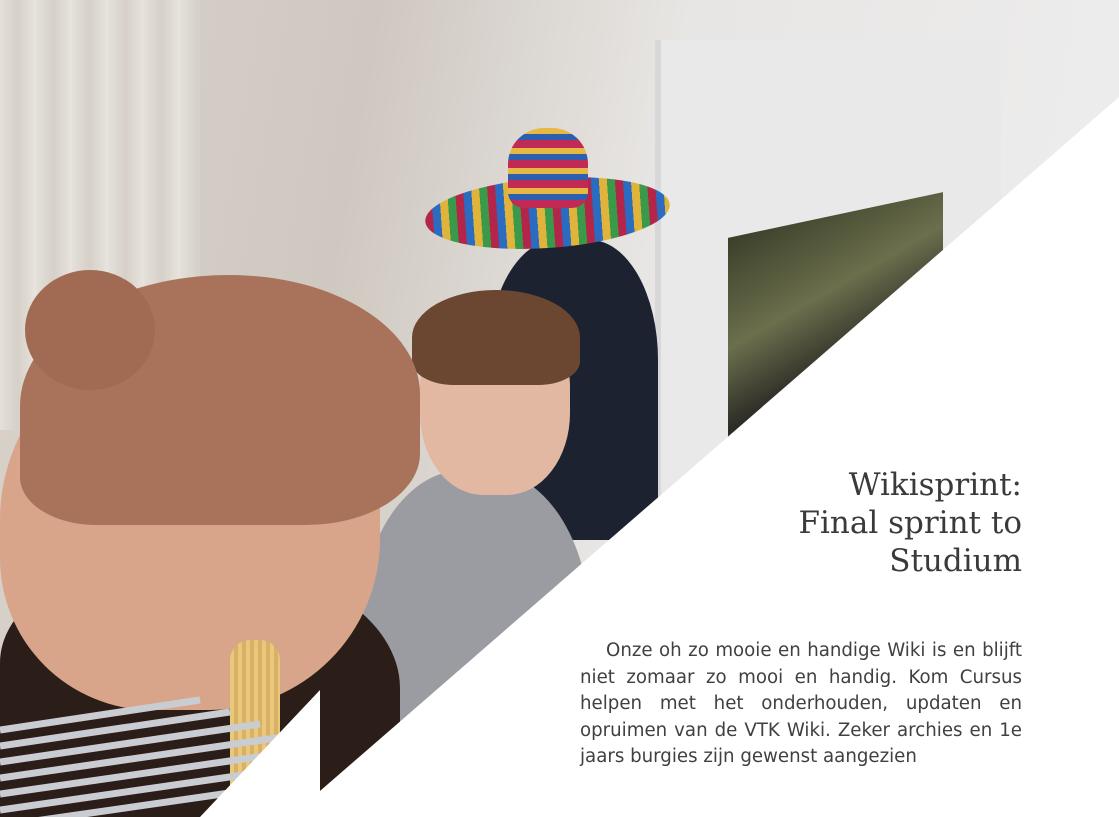 This screenshot has height=817, width=1119. What do you see at coordinates (160, 753) in the screenshot?
I see `decorative-stripes` at bounding box center [160, 753].